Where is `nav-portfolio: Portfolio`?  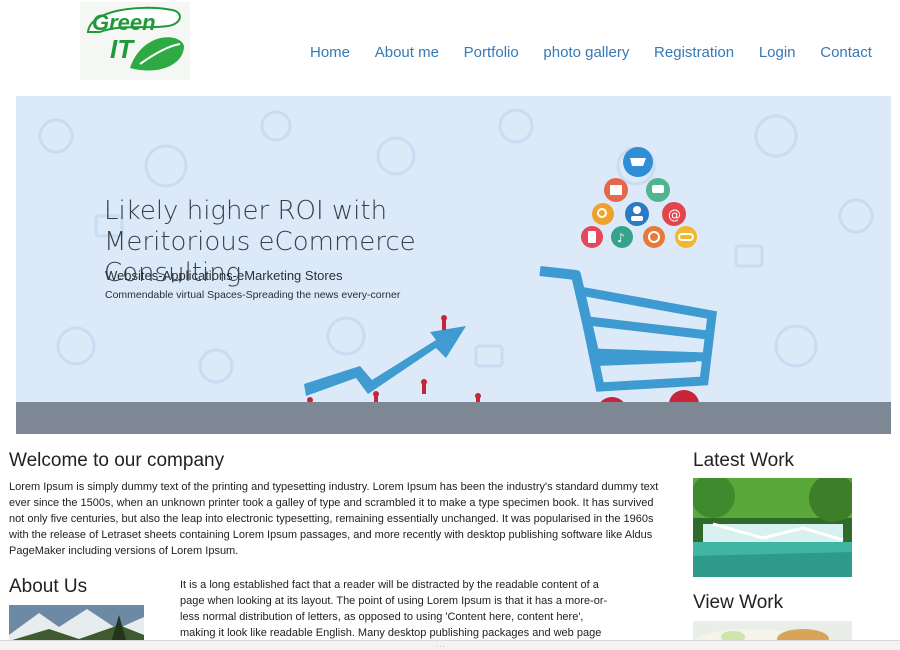
nav-portfolio: Portfolio is located at coordinates (491, 52).